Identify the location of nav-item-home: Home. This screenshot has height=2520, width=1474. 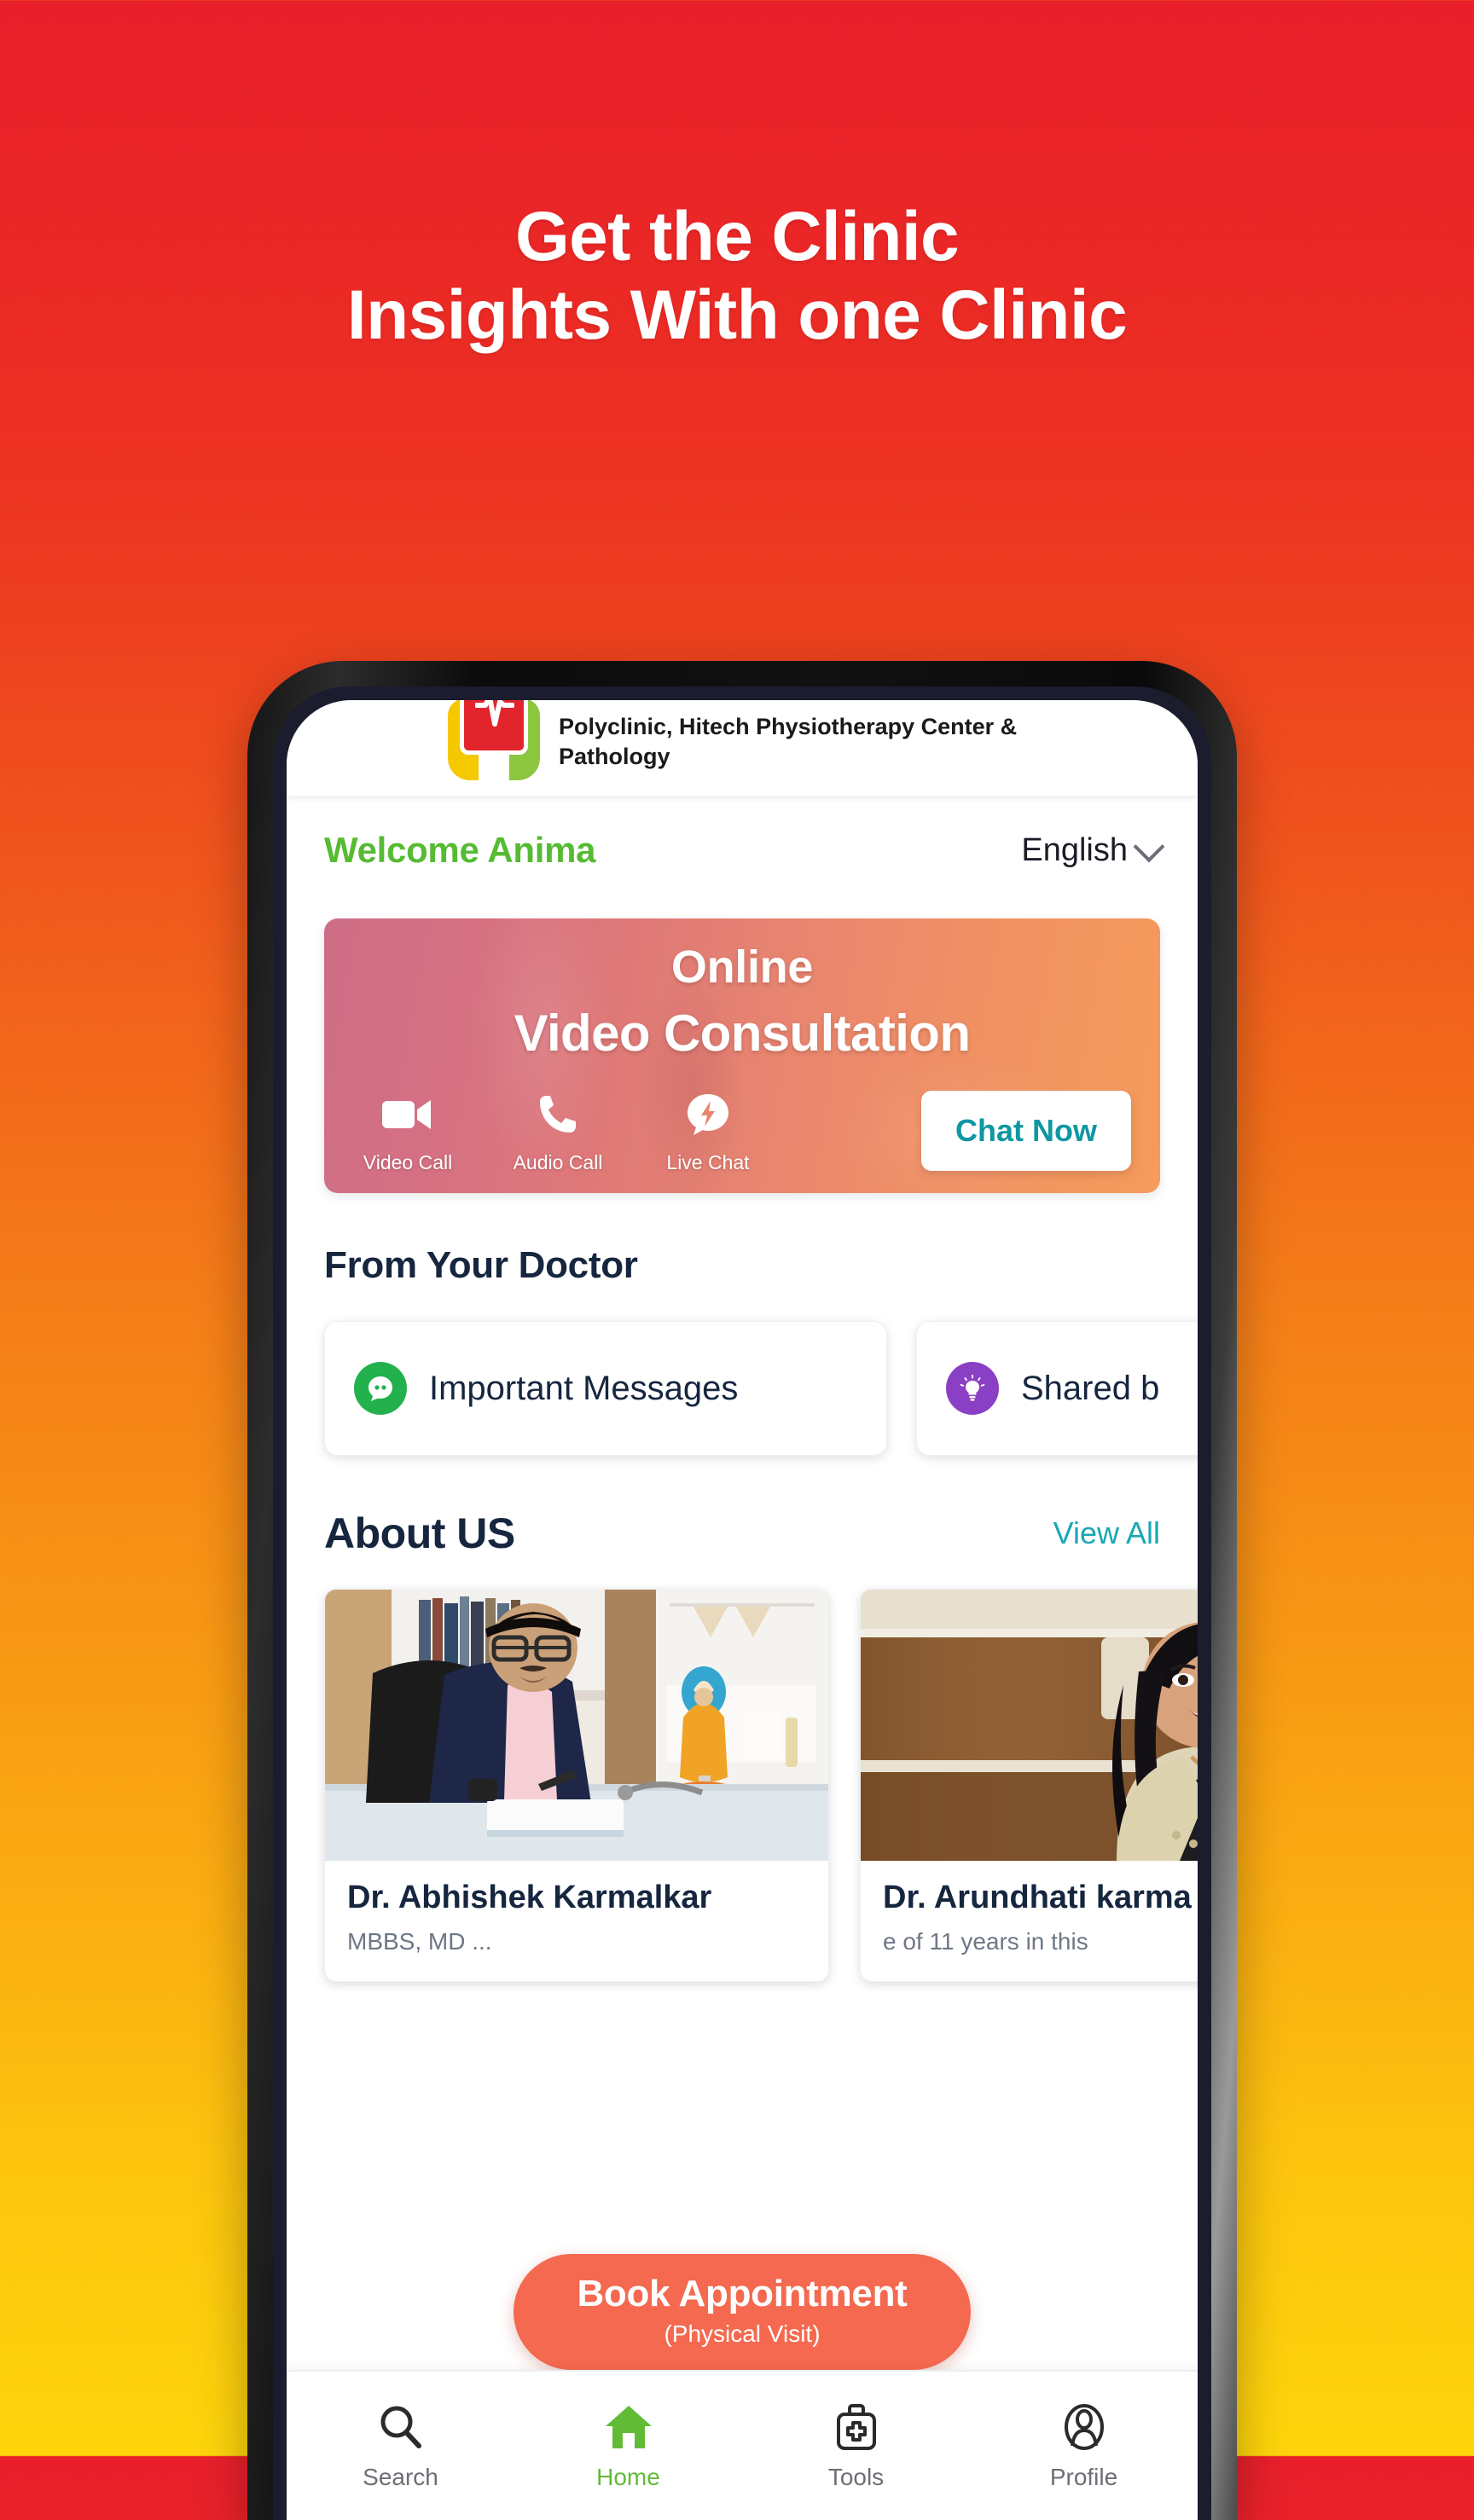
(628, 2446).